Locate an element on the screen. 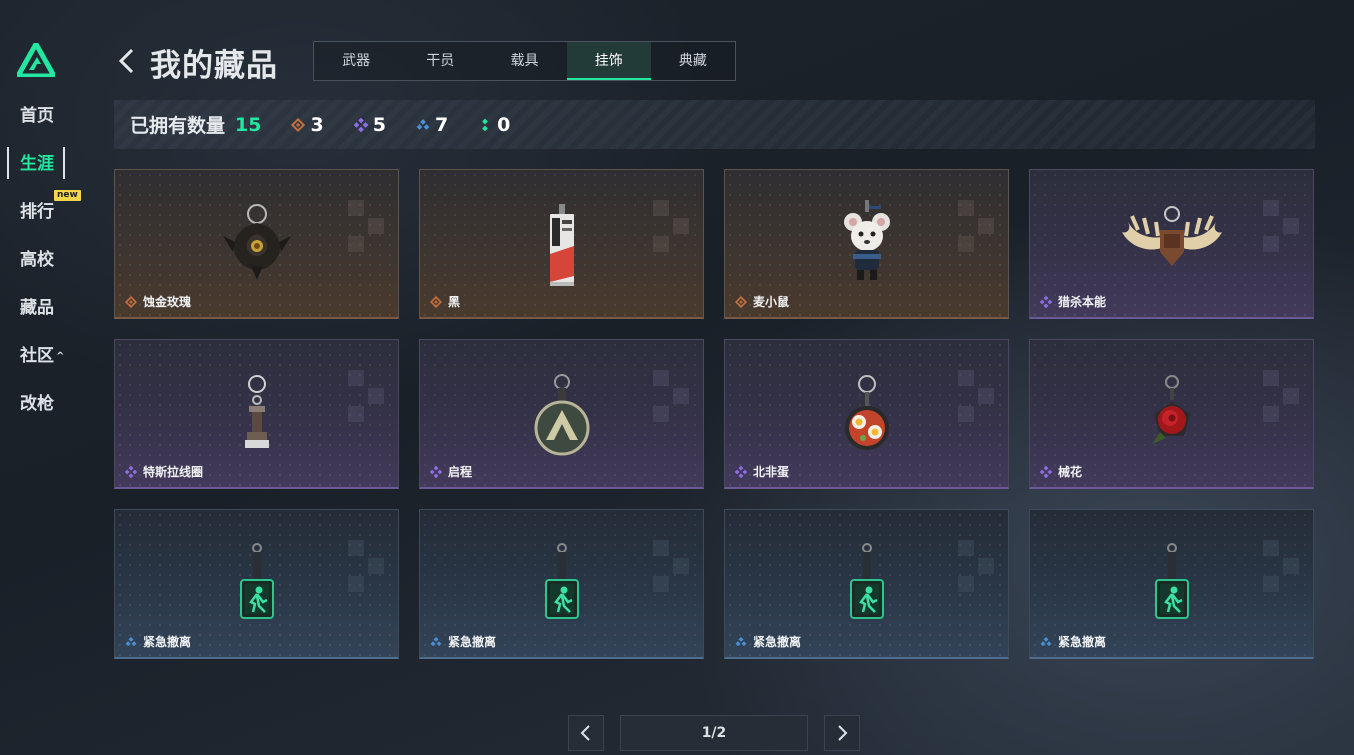 The width and height of the screenshot is (1354, 755). tesla-coil-charm-icon is located at coordinates (257, 411).